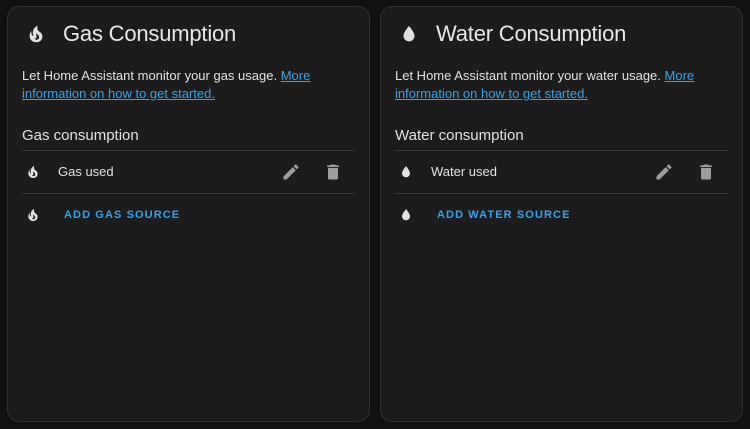 The height and width of the screenshot is (429, 750). Describe the element at coordinates (80, 135) in the screenshot. I see `section-title: Gas consumption` at that location.